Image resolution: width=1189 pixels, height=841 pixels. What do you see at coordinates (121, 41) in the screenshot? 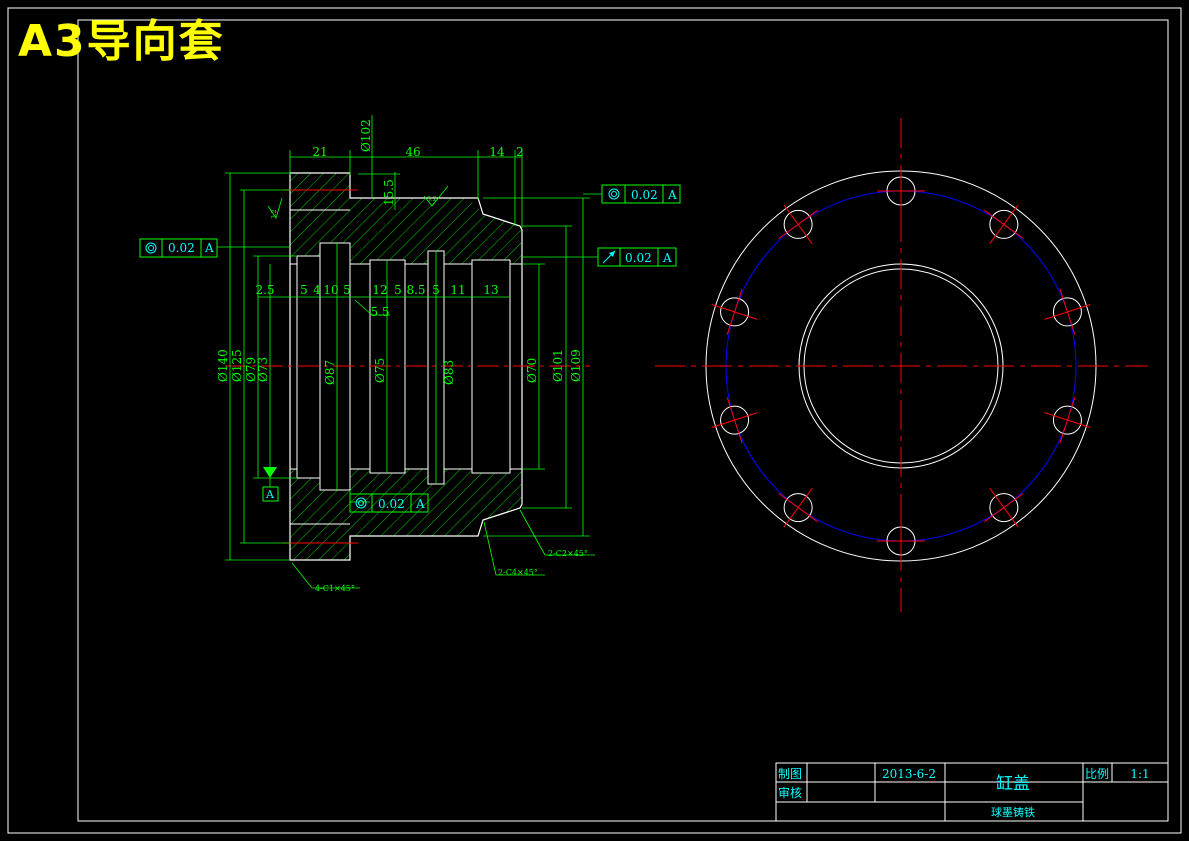
I see `drawing-title: A3导向套` at bounding box center [121, 41].